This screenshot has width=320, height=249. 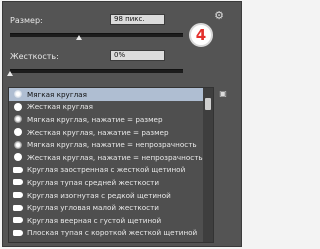 I want to click on preset-label: Круглая угловая малой жесткости, so click(x=93, y=208).